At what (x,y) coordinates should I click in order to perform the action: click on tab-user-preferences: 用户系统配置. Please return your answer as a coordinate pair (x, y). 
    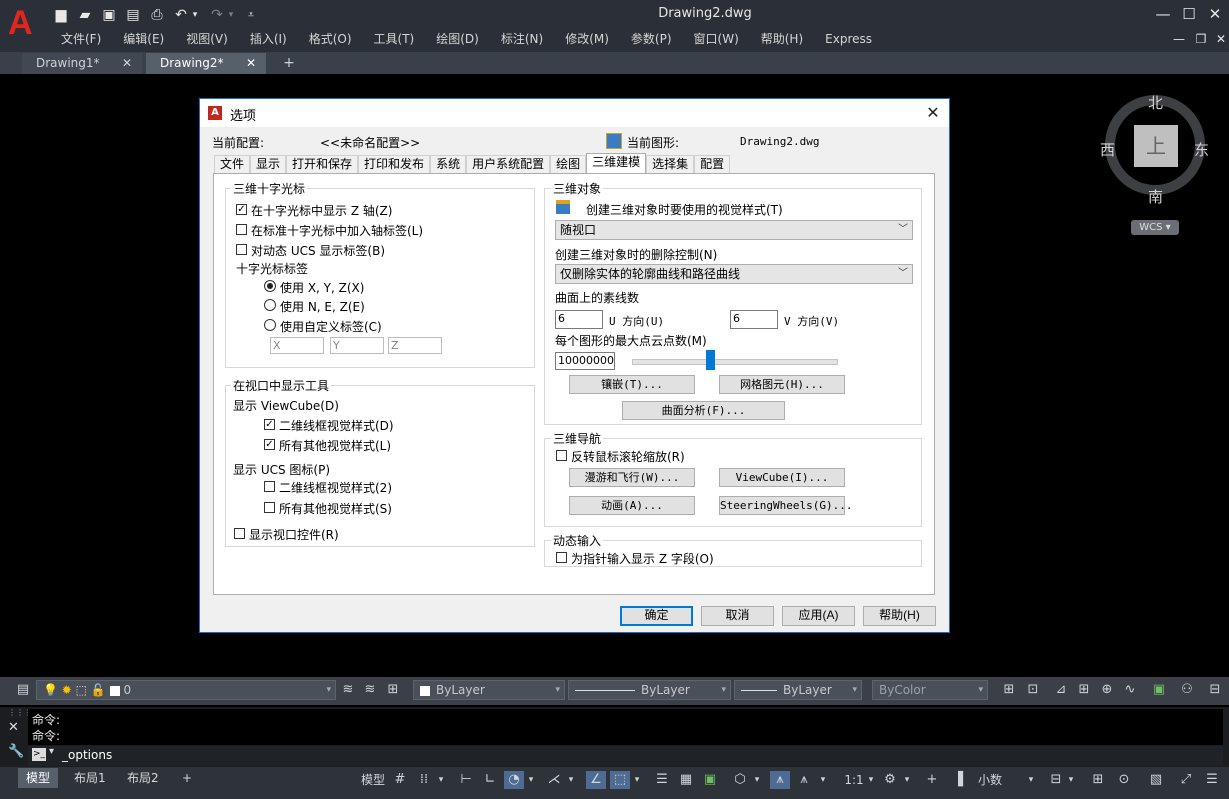
    Looking at the image, I should click on (508, 164).